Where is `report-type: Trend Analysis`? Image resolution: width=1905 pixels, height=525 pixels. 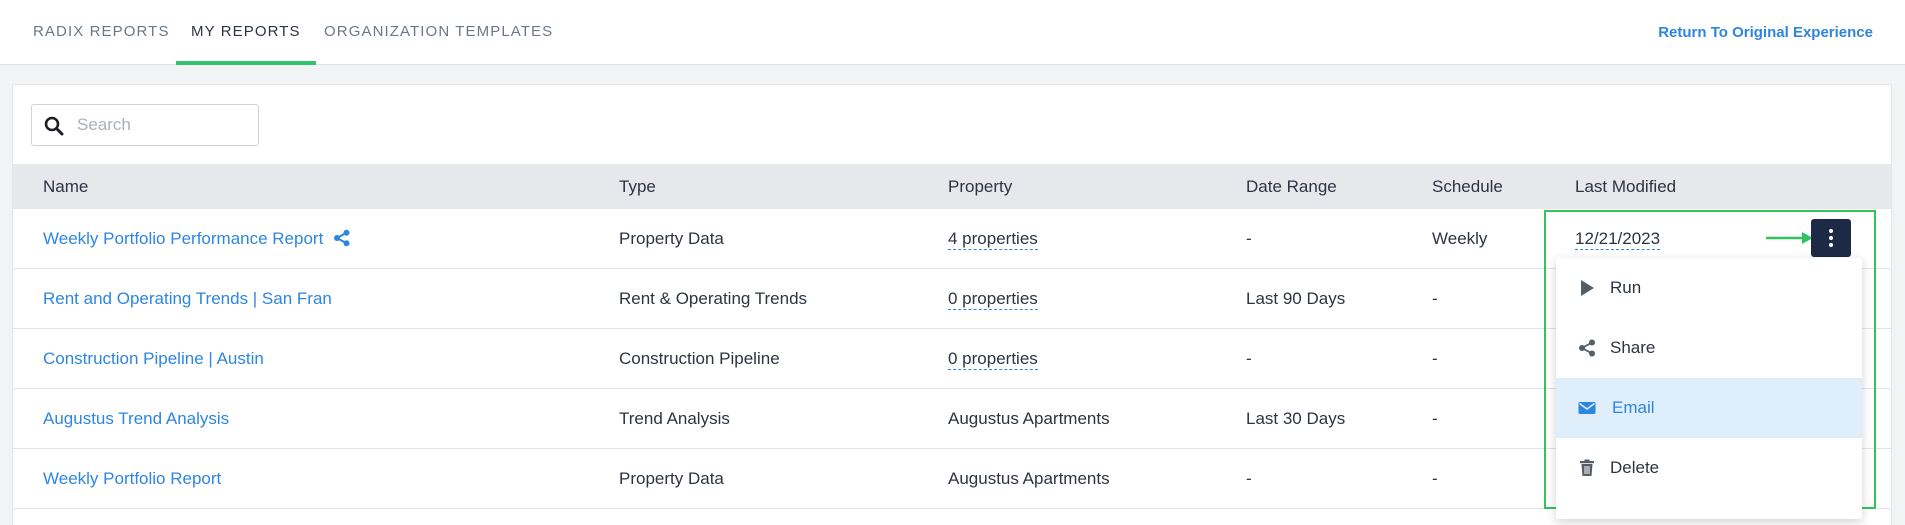 report-type: Trend Analysis is located at coordinates (674, 418).